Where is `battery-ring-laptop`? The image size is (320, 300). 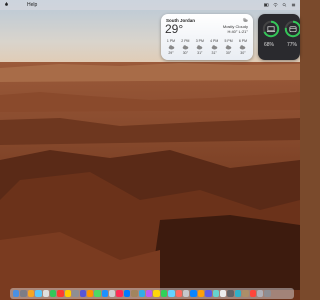
battery-ring-laptop is located at coordinates (271, 29).